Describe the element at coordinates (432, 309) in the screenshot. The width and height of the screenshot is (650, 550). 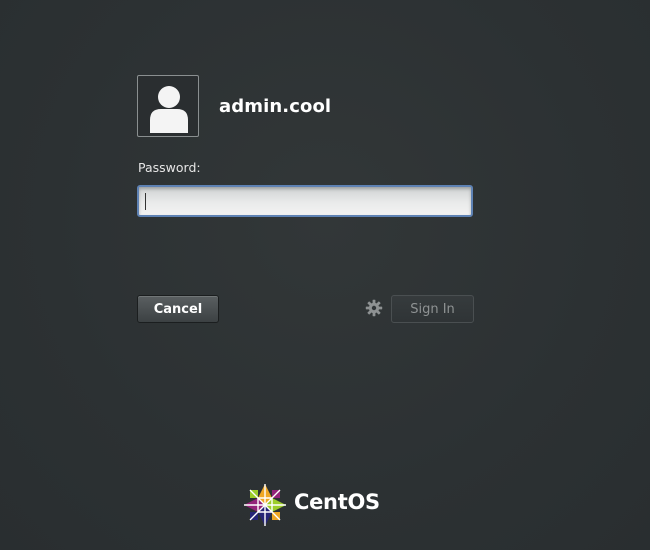
I see `sign-in-button: Sign In` at that location.